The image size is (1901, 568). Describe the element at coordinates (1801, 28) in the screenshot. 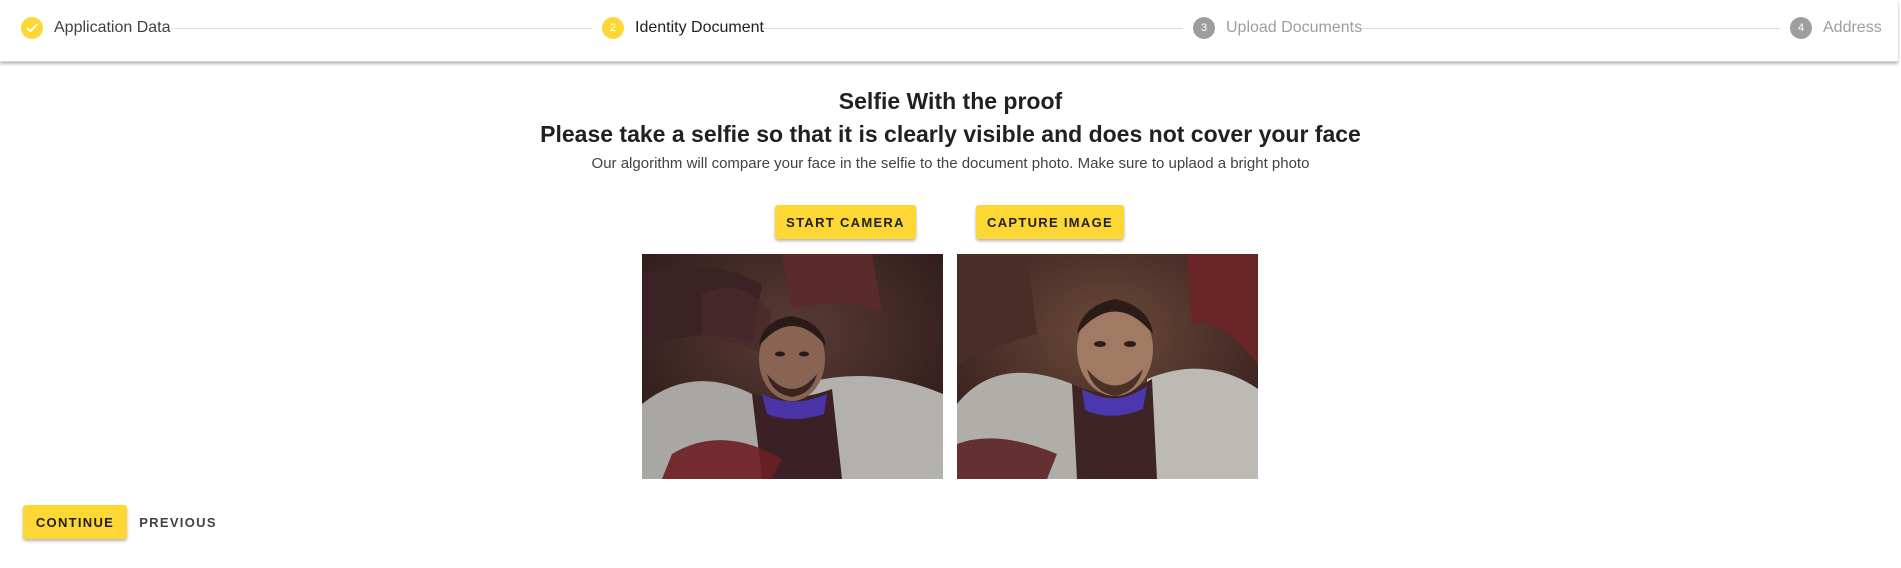

I see `step-number-badge: 4` at that location.